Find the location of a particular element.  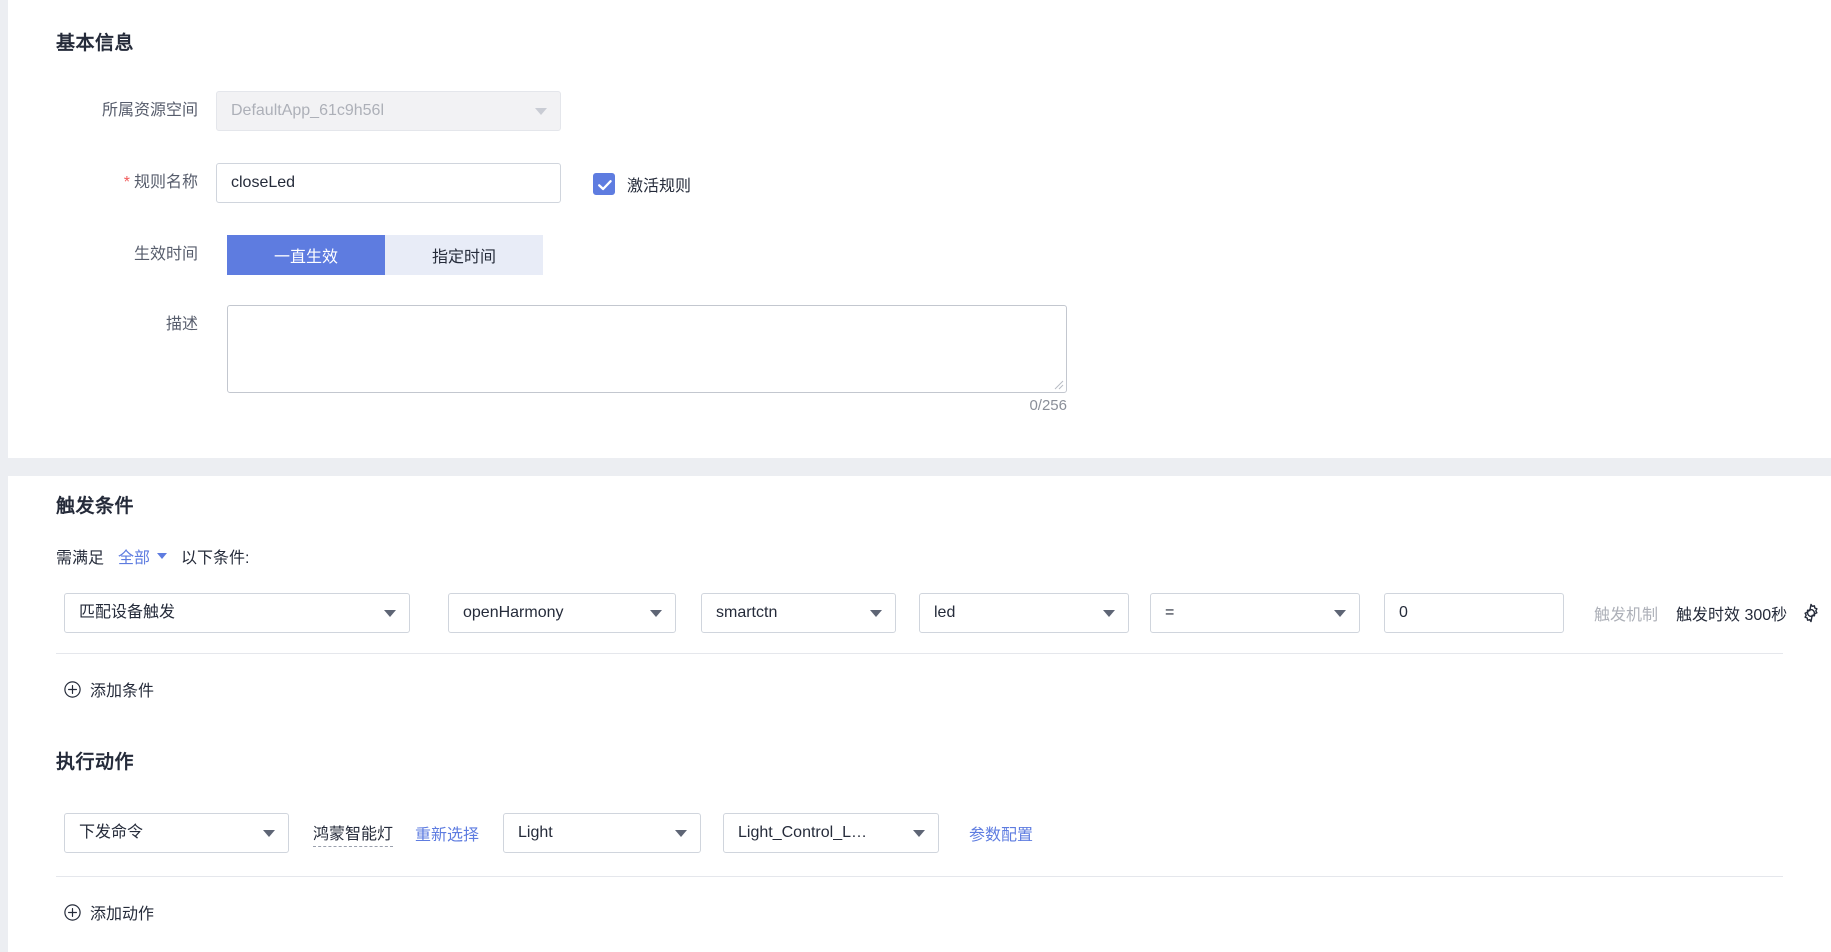

activate-rule-checkbox-wrap: 激活规则 is located at coordinates (642, 184).